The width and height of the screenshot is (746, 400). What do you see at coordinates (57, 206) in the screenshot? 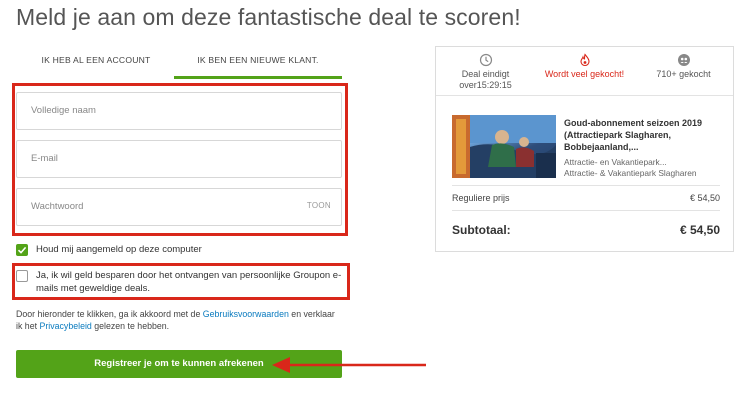
I see `password-placeholder: Wachtwoord` at bounding box center [57, 206].